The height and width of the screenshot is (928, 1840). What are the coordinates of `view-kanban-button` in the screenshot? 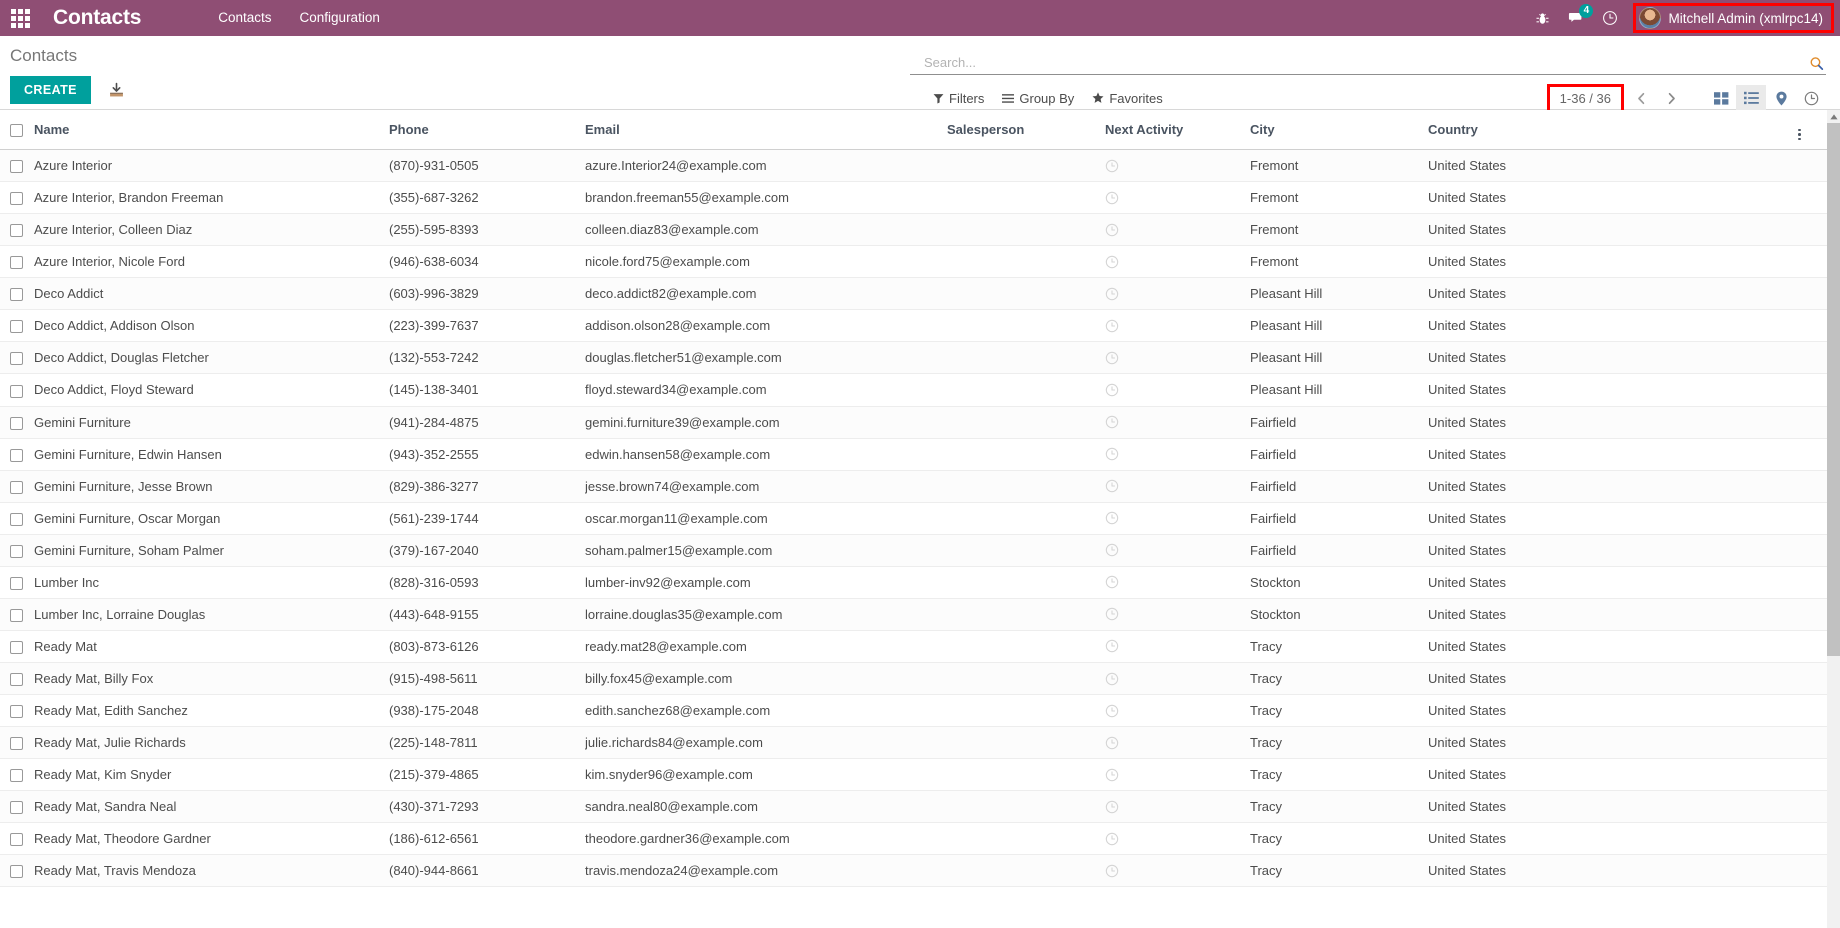 It's located at (1721, 98).